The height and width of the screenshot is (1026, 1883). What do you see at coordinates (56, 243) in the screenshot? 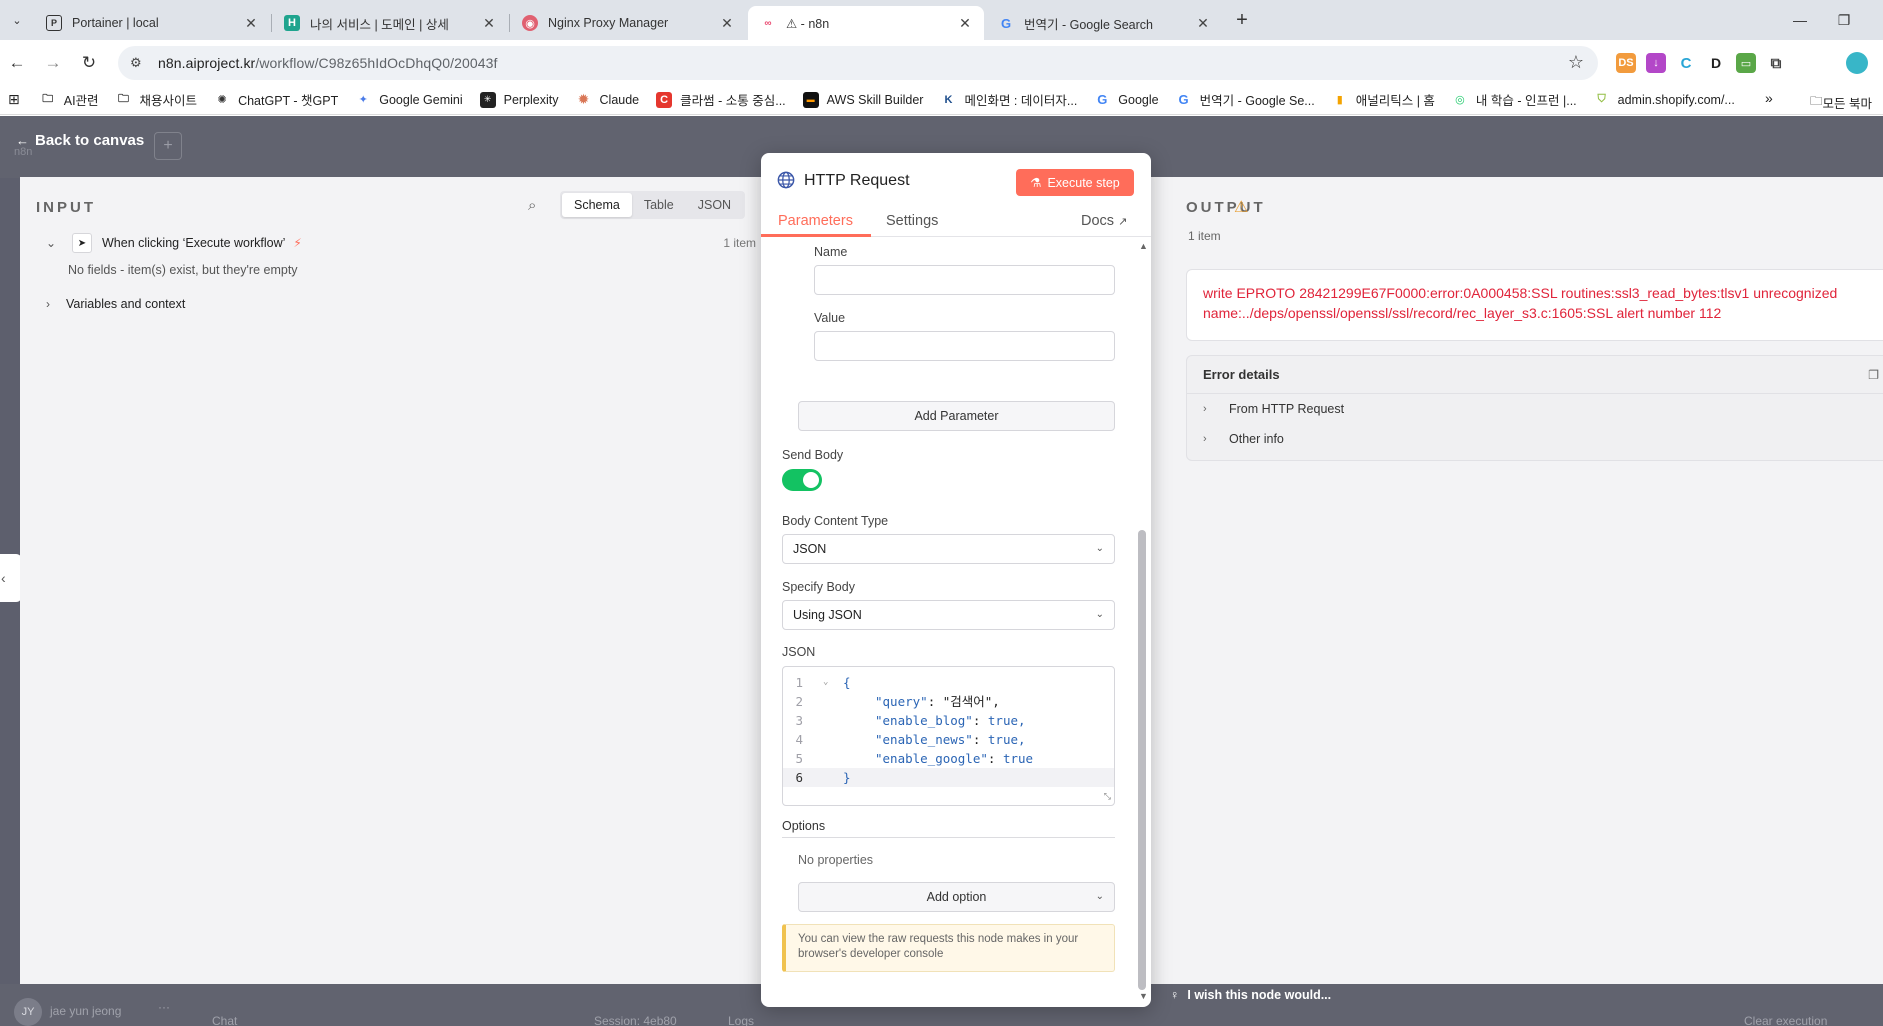
I see `chevron-down-icon: ⌄` at bounding box center [56, 243].